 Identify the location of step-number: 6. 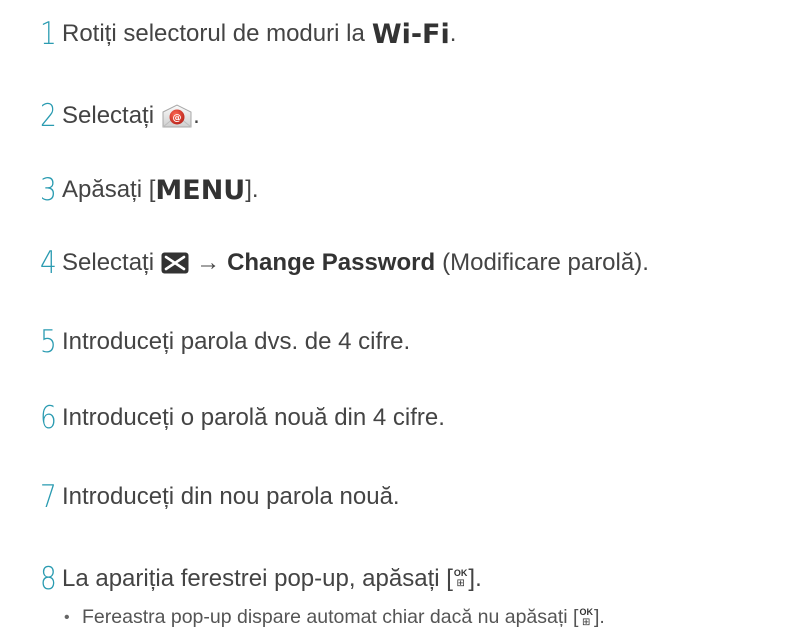
(48, 417).